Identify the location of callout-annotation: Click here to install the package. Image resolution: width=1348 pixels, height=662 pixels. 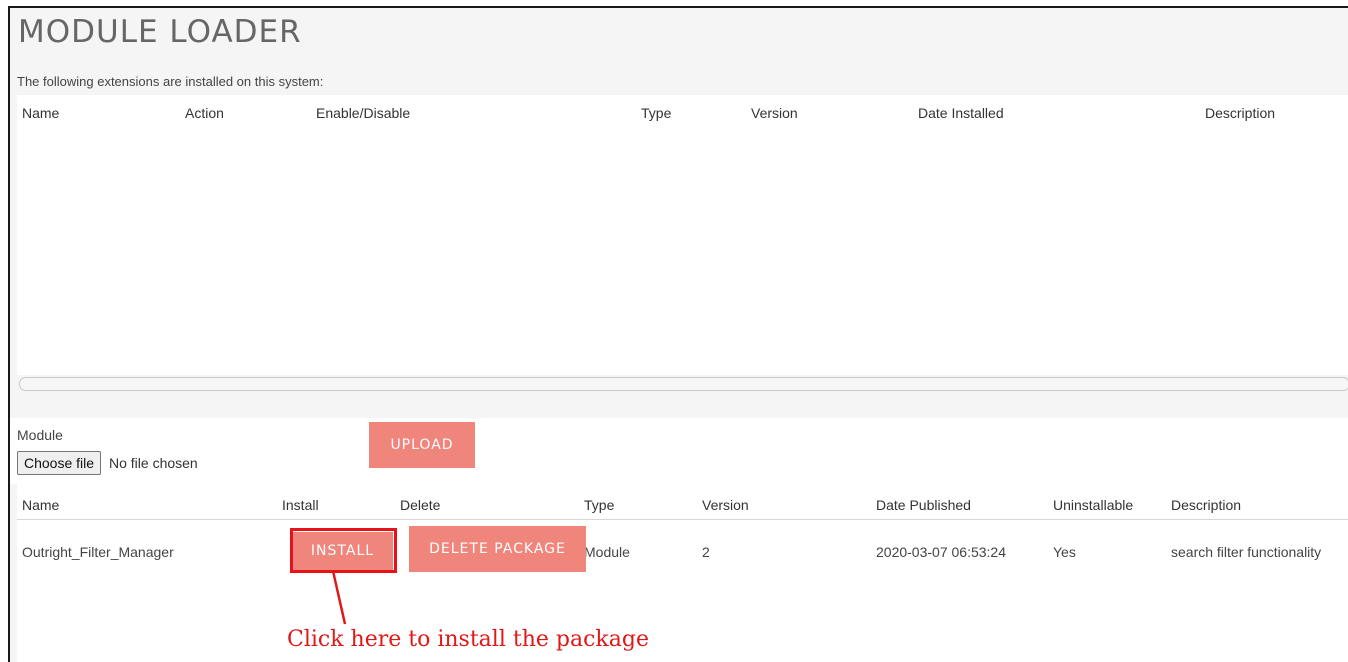
(468, 639).